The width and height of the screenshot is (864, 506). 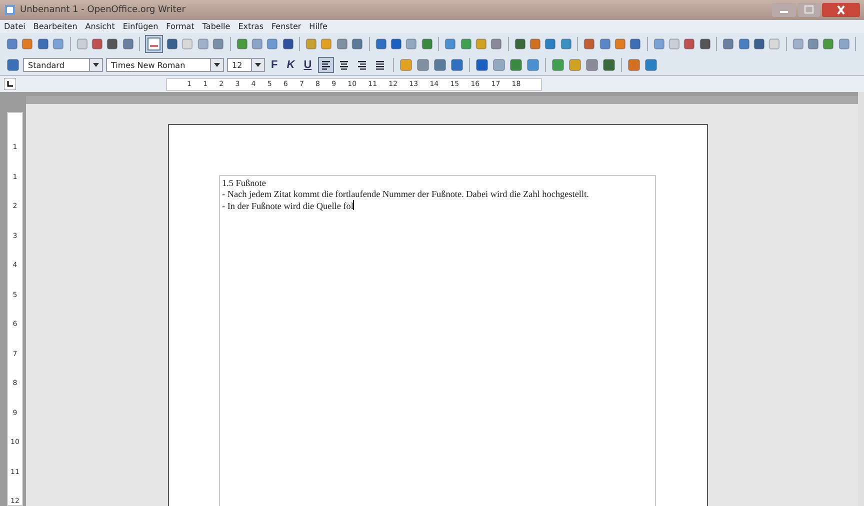 I want to click on menu-item: Ansicht, so click(x=100, y=26).